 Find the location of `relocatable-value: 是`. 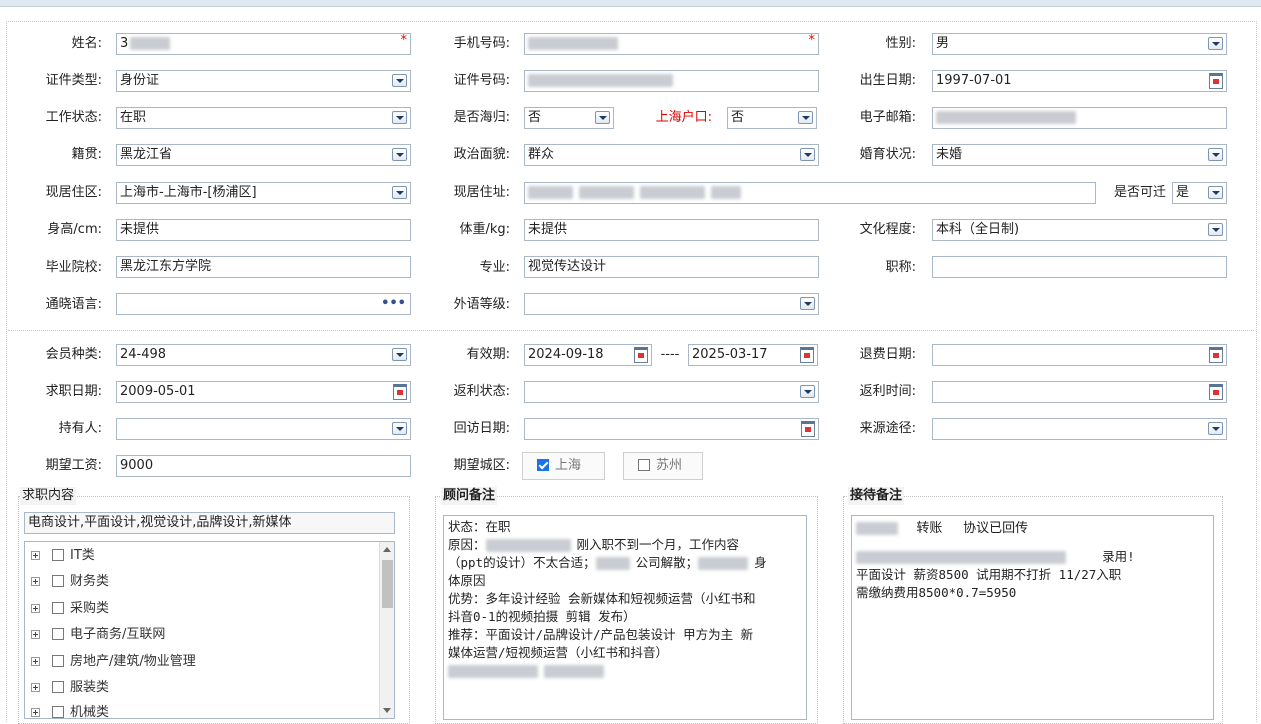

relocatable-value: 是 is located at coordinates (1183, 192).